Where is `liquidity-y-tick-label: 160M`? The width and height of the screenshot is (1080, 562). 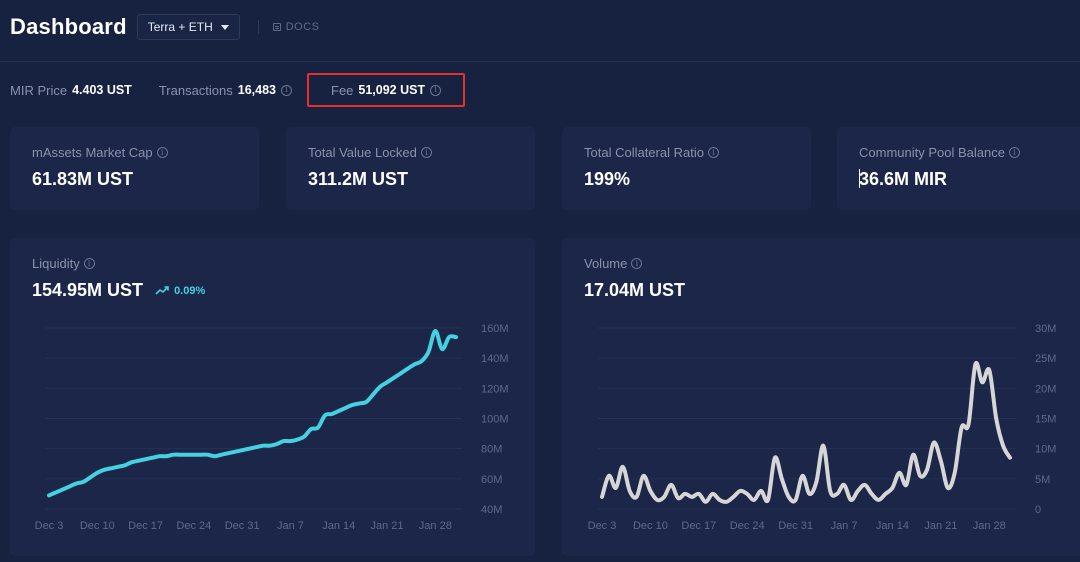 liquidity-y-tick-label: 160M is located at coordinates (495, 329).